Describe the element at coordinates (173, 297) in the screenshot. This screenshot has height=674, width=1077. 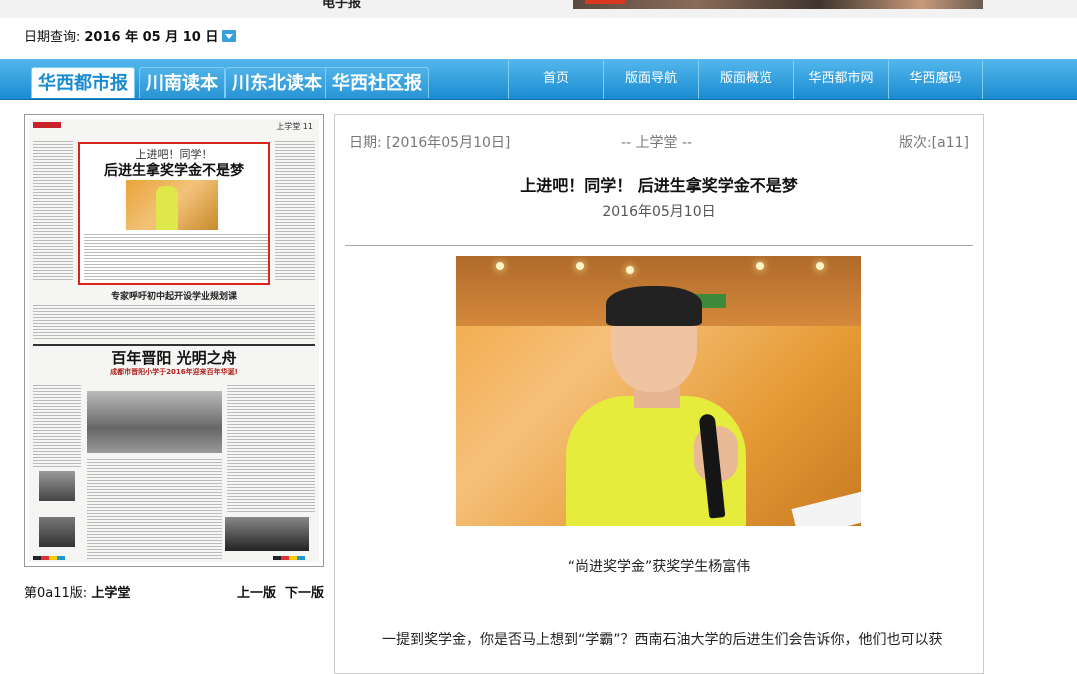
I see `thumbnail-subhead: 专家呼吁初中起开设学业规划课` at that location.